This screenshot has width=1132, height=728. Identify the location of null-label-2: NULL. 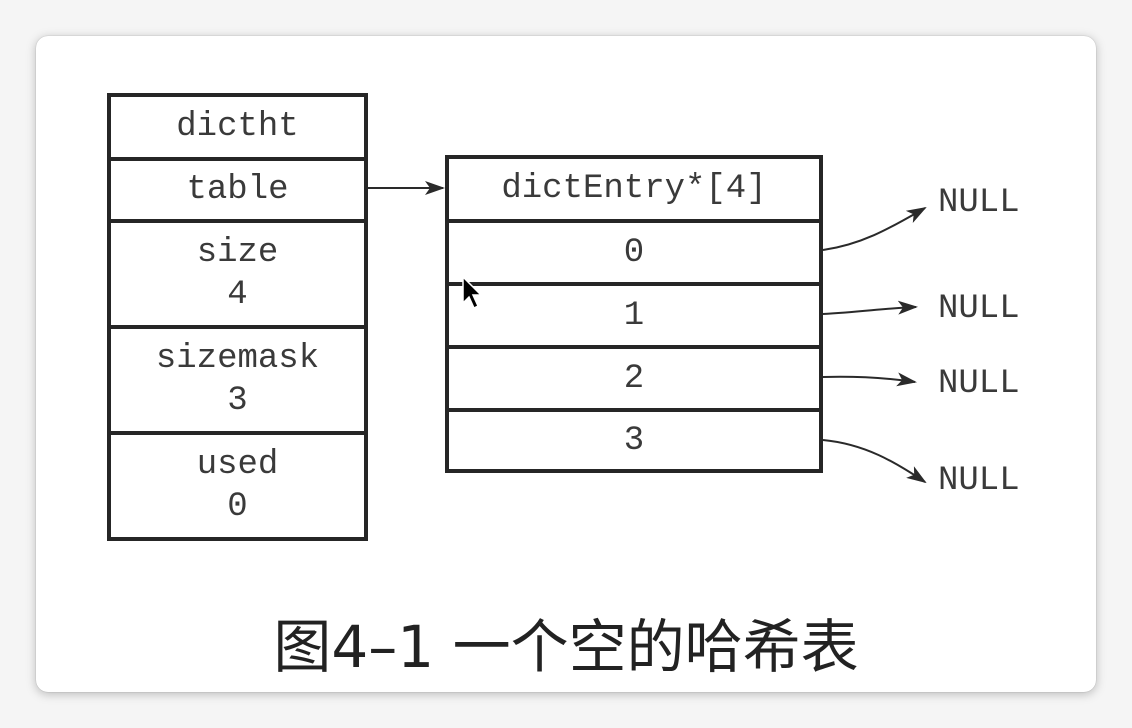
(979, 384).